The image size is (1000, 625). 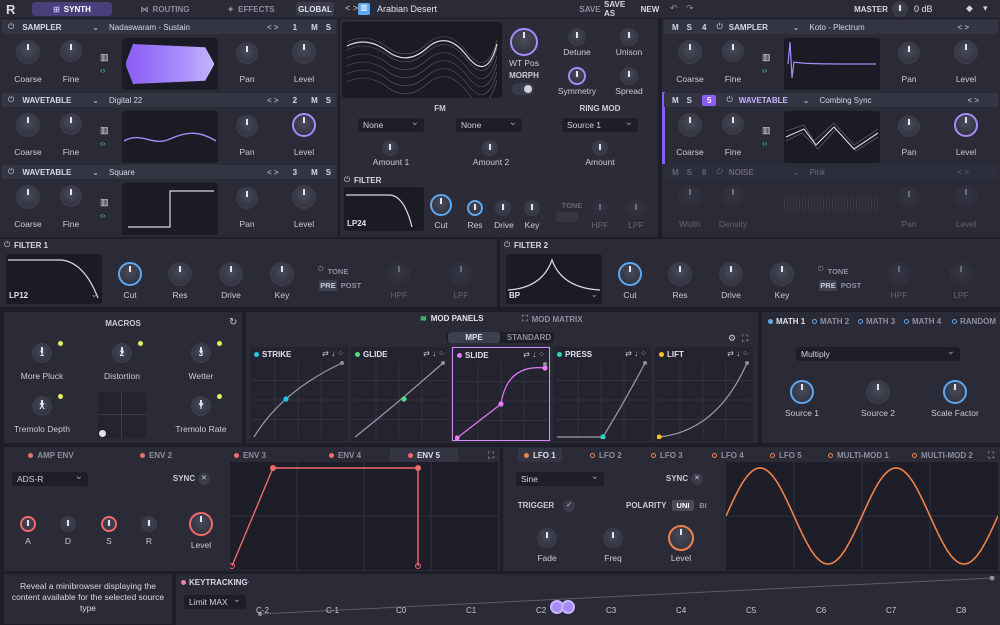 I want to click on lfo-uni-button: UNI, so click(x=683, y=505).